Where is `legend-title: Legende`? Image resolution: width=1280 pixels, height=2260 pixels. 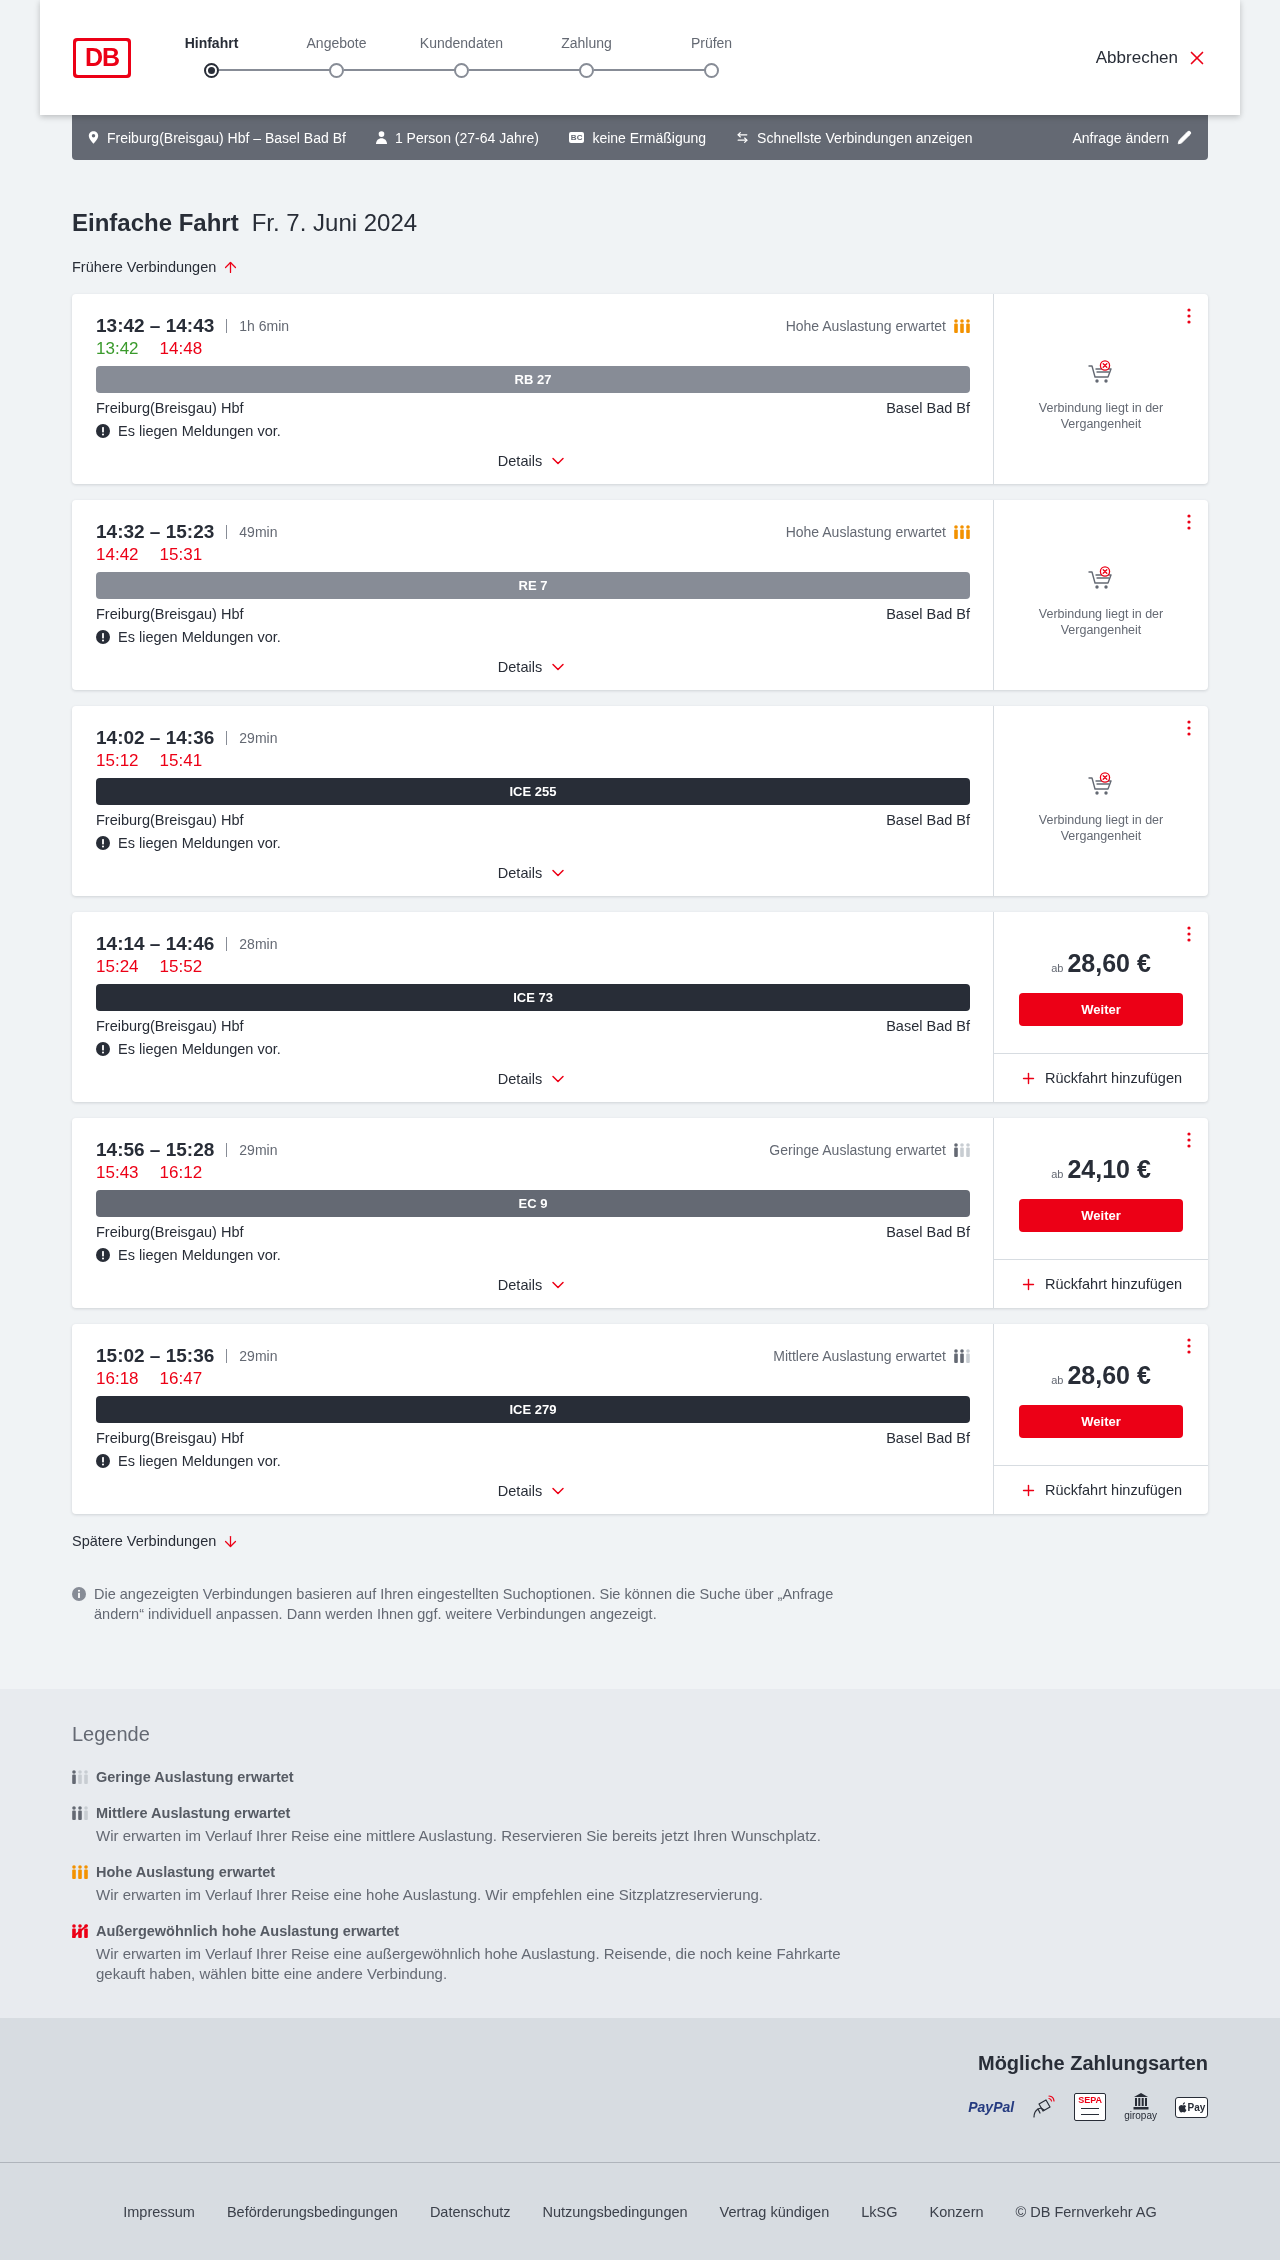 legend-title: Legende is located at coordinates (111, 1734).